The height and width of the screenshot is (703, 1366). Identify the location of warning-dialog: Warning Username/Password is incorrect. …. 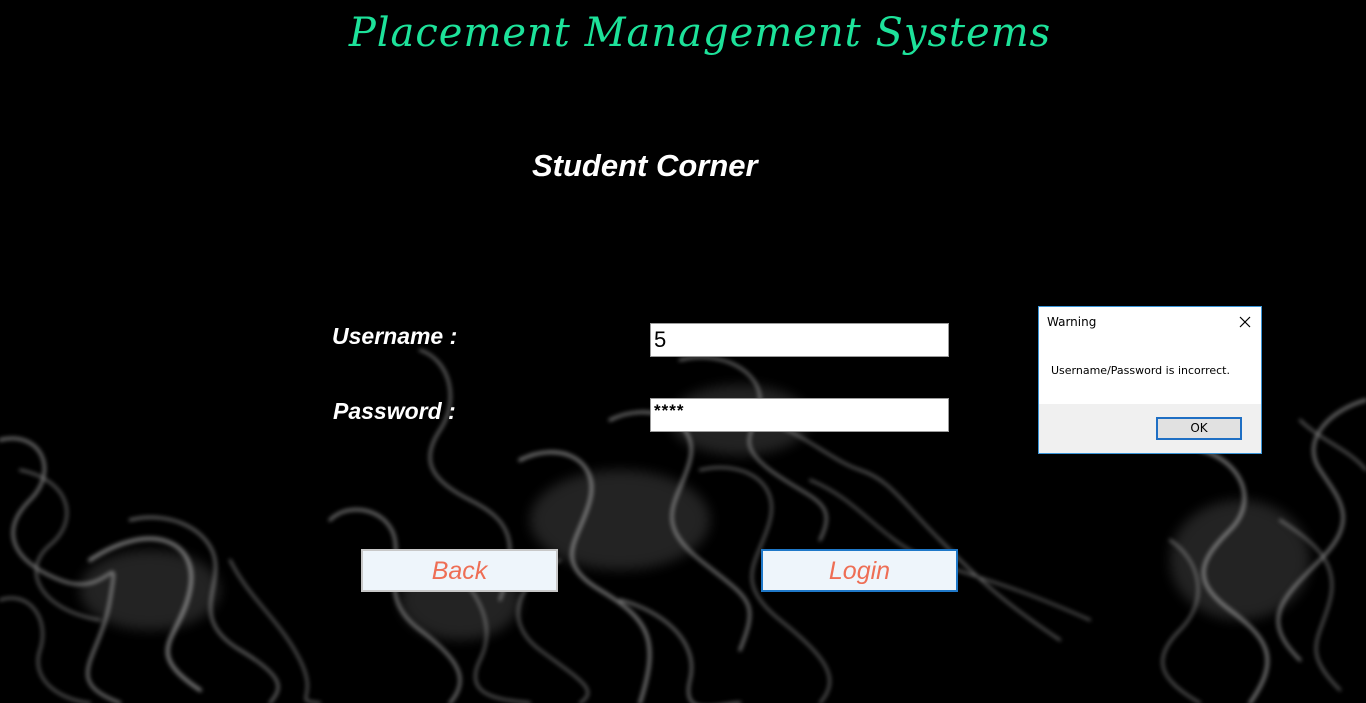
(1150, 380).